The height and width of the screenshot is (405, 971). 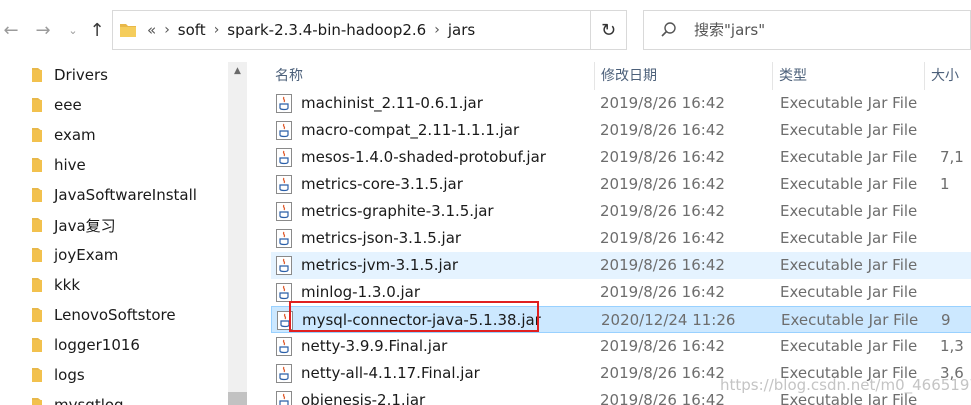 I want to click on nav-folder-item: LenovoSoftstore, so click(x=114, y=315).